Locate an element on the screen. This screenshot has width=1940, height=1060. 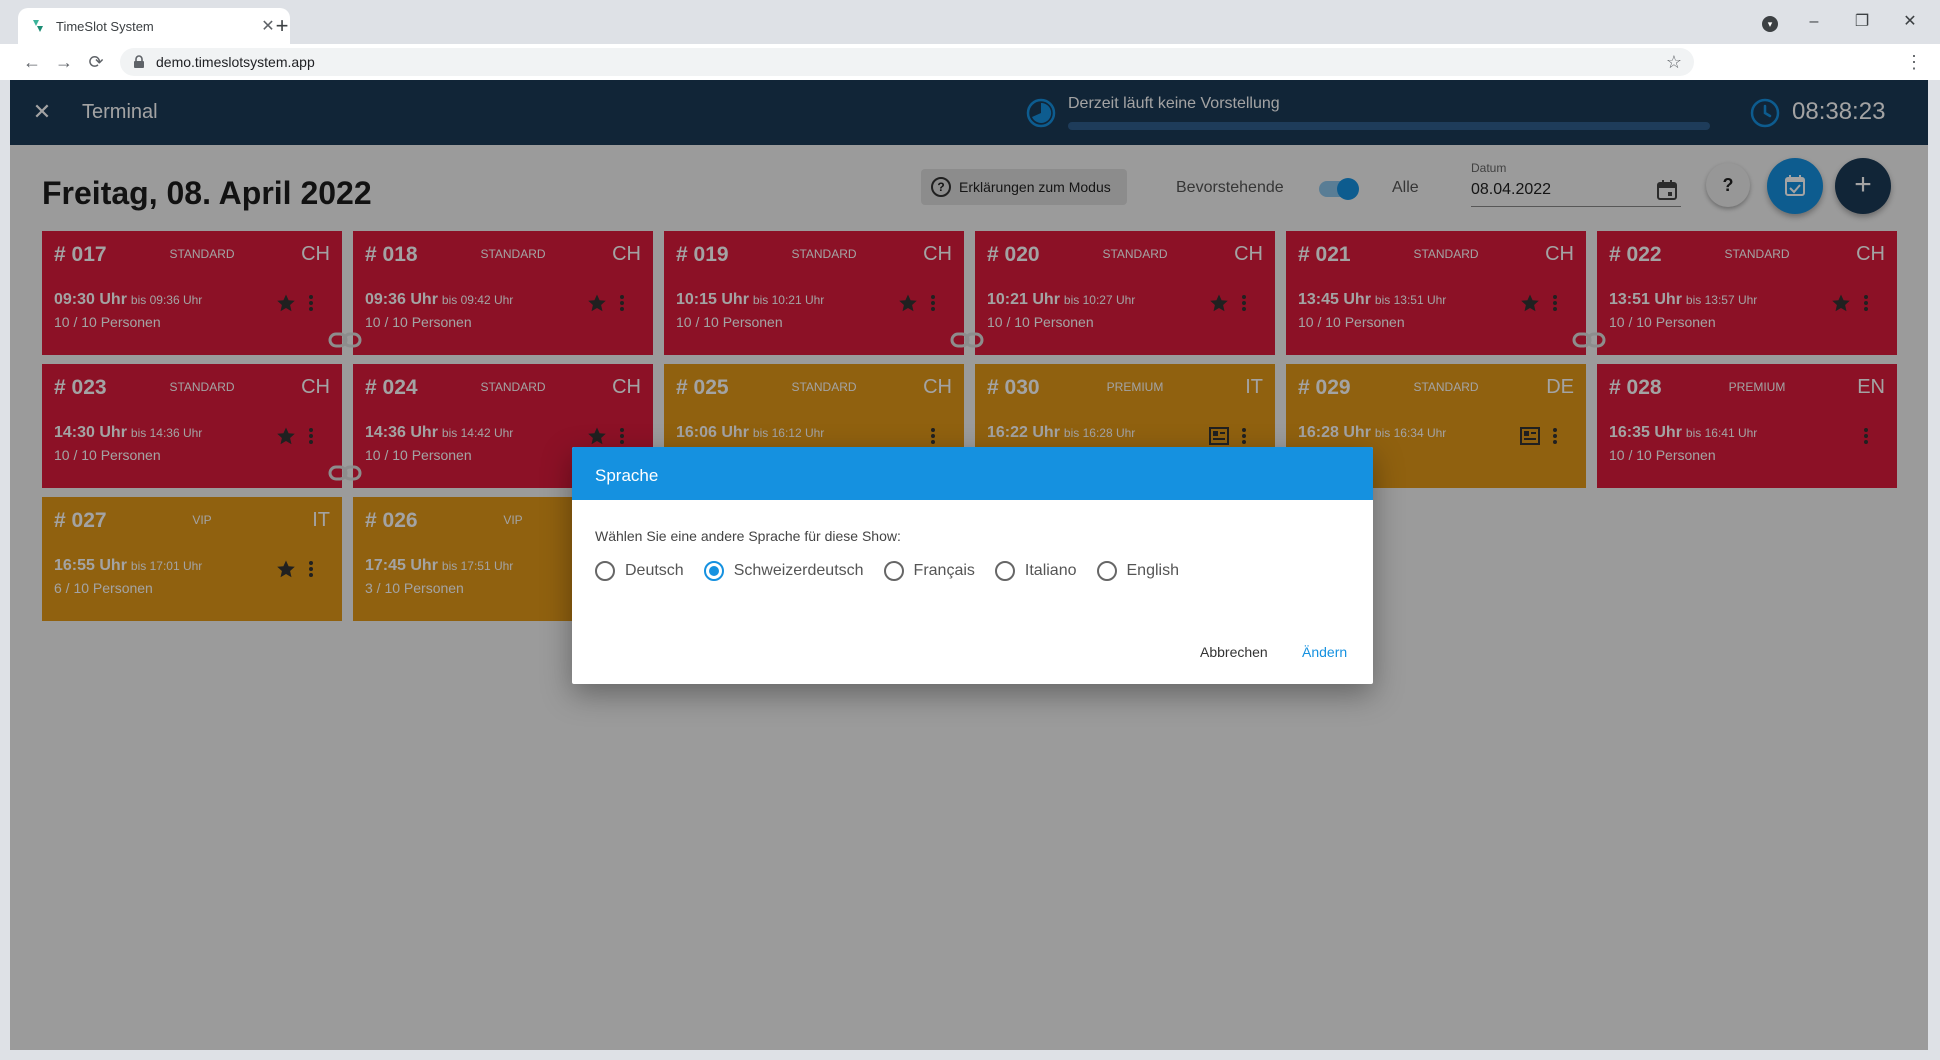
new-tab-button: + is located at coordinates (282, 26).